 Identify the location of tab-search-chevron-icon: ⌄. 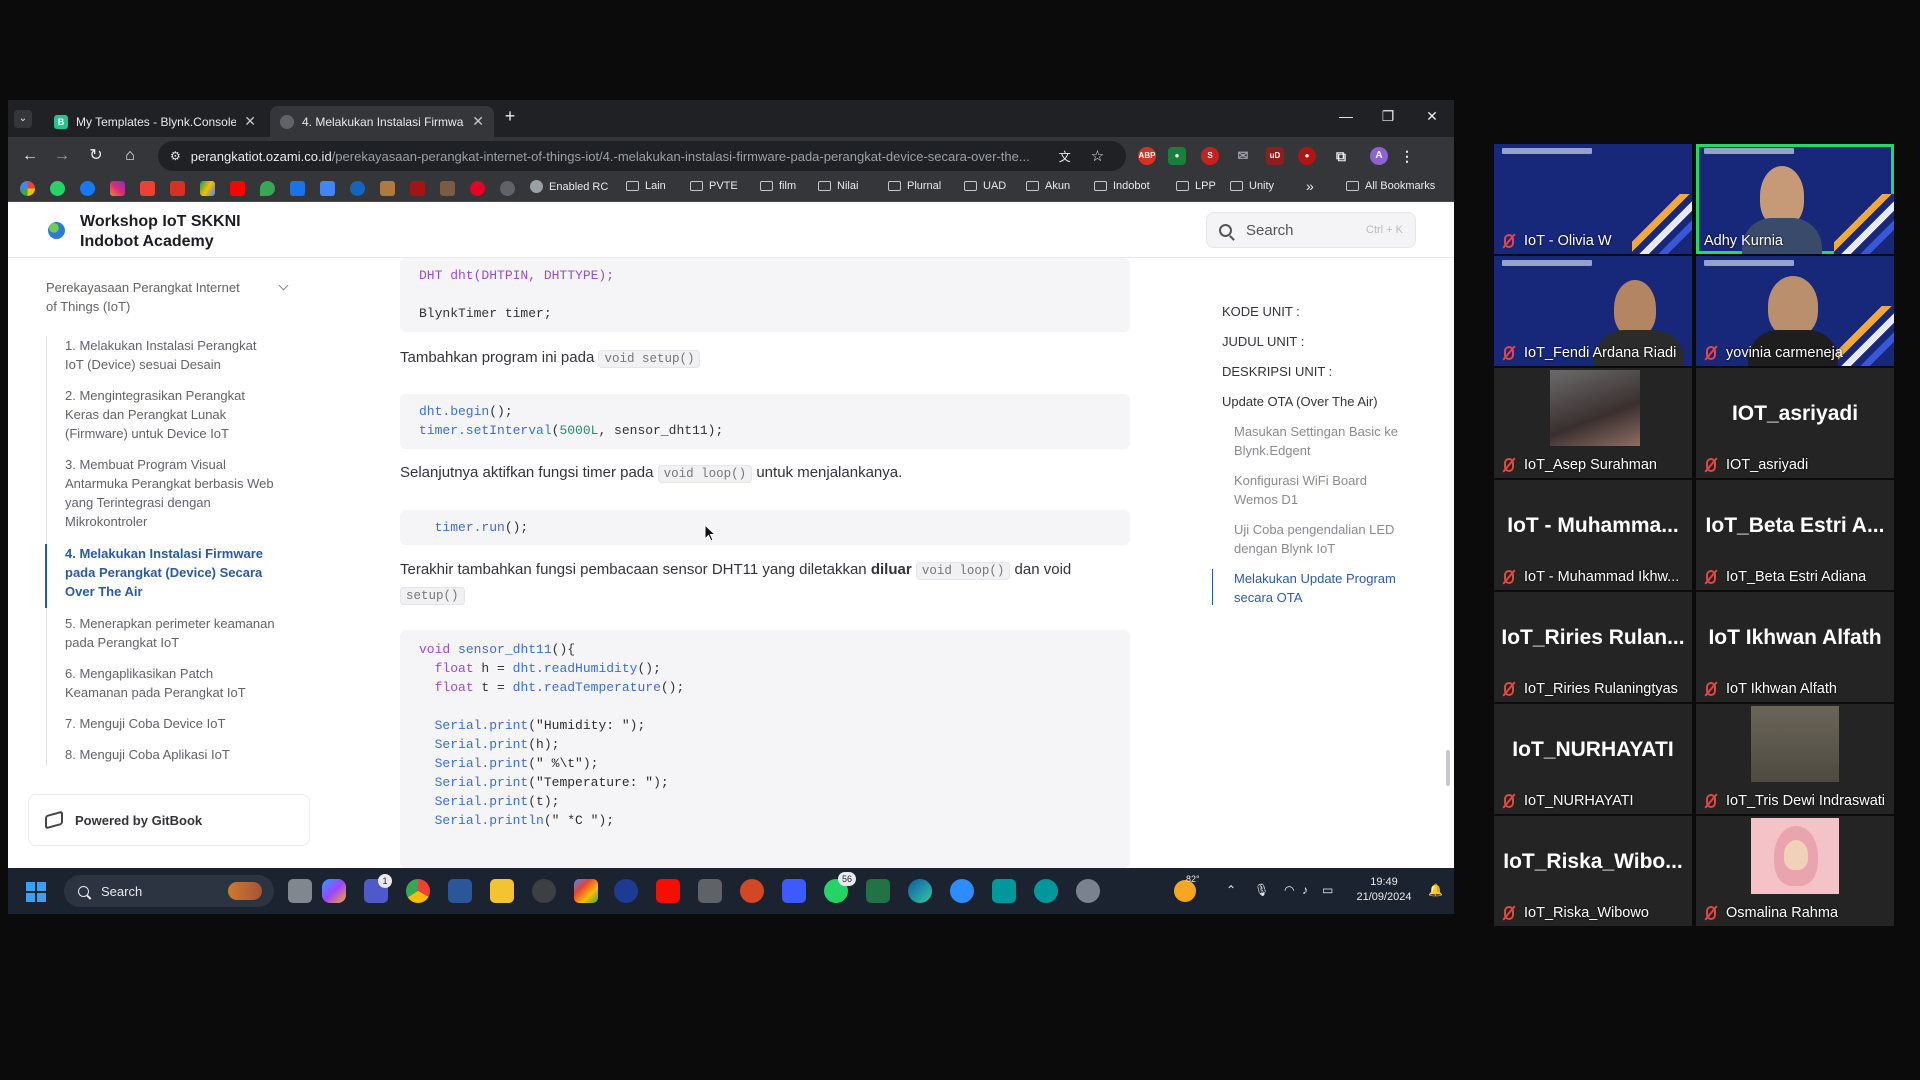
(23, 119).